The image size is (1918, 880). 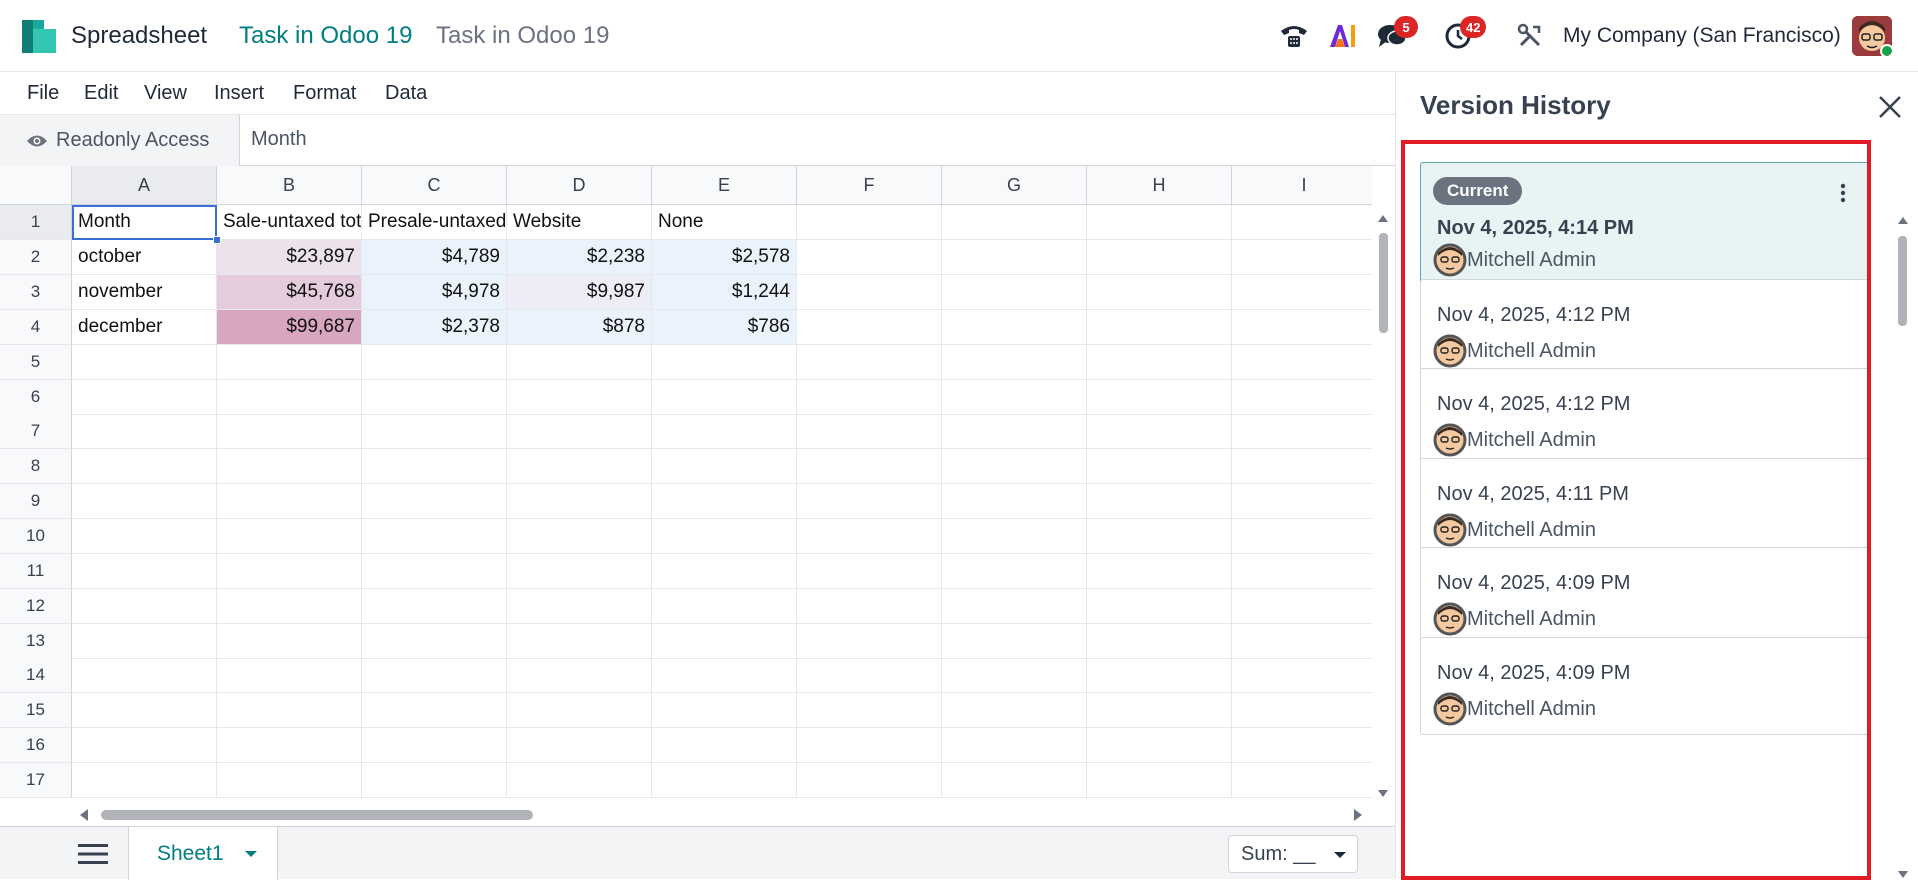 What do you see at coordinates (144, 675) in the screenshot?
I see `cell-a14` at bounding box center [144, 675].